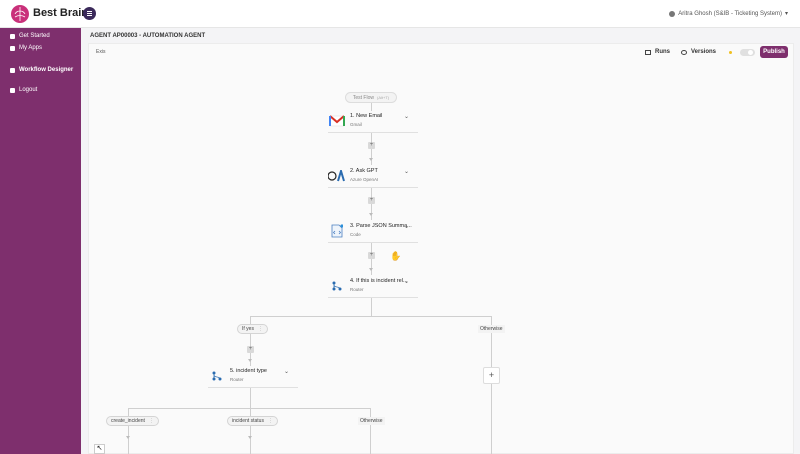  Describe the element at coordinates (366, 116) in the screenshot. I see `node-title: 1. New Email` at that location.